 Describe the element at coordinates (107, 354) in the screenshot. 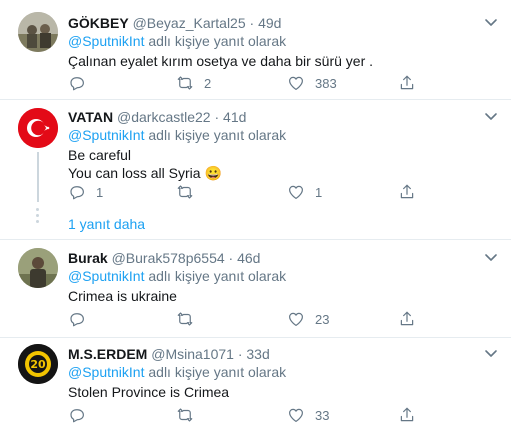

I see `user-name: M.S.ERDEM` at that location.